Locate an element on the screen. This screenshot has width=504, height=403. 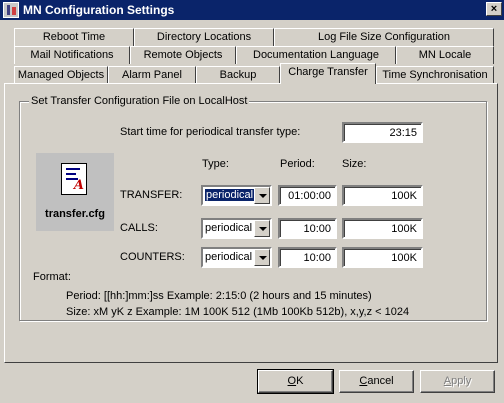
calls-type-value: periodical is located at coordinates (229, 228).